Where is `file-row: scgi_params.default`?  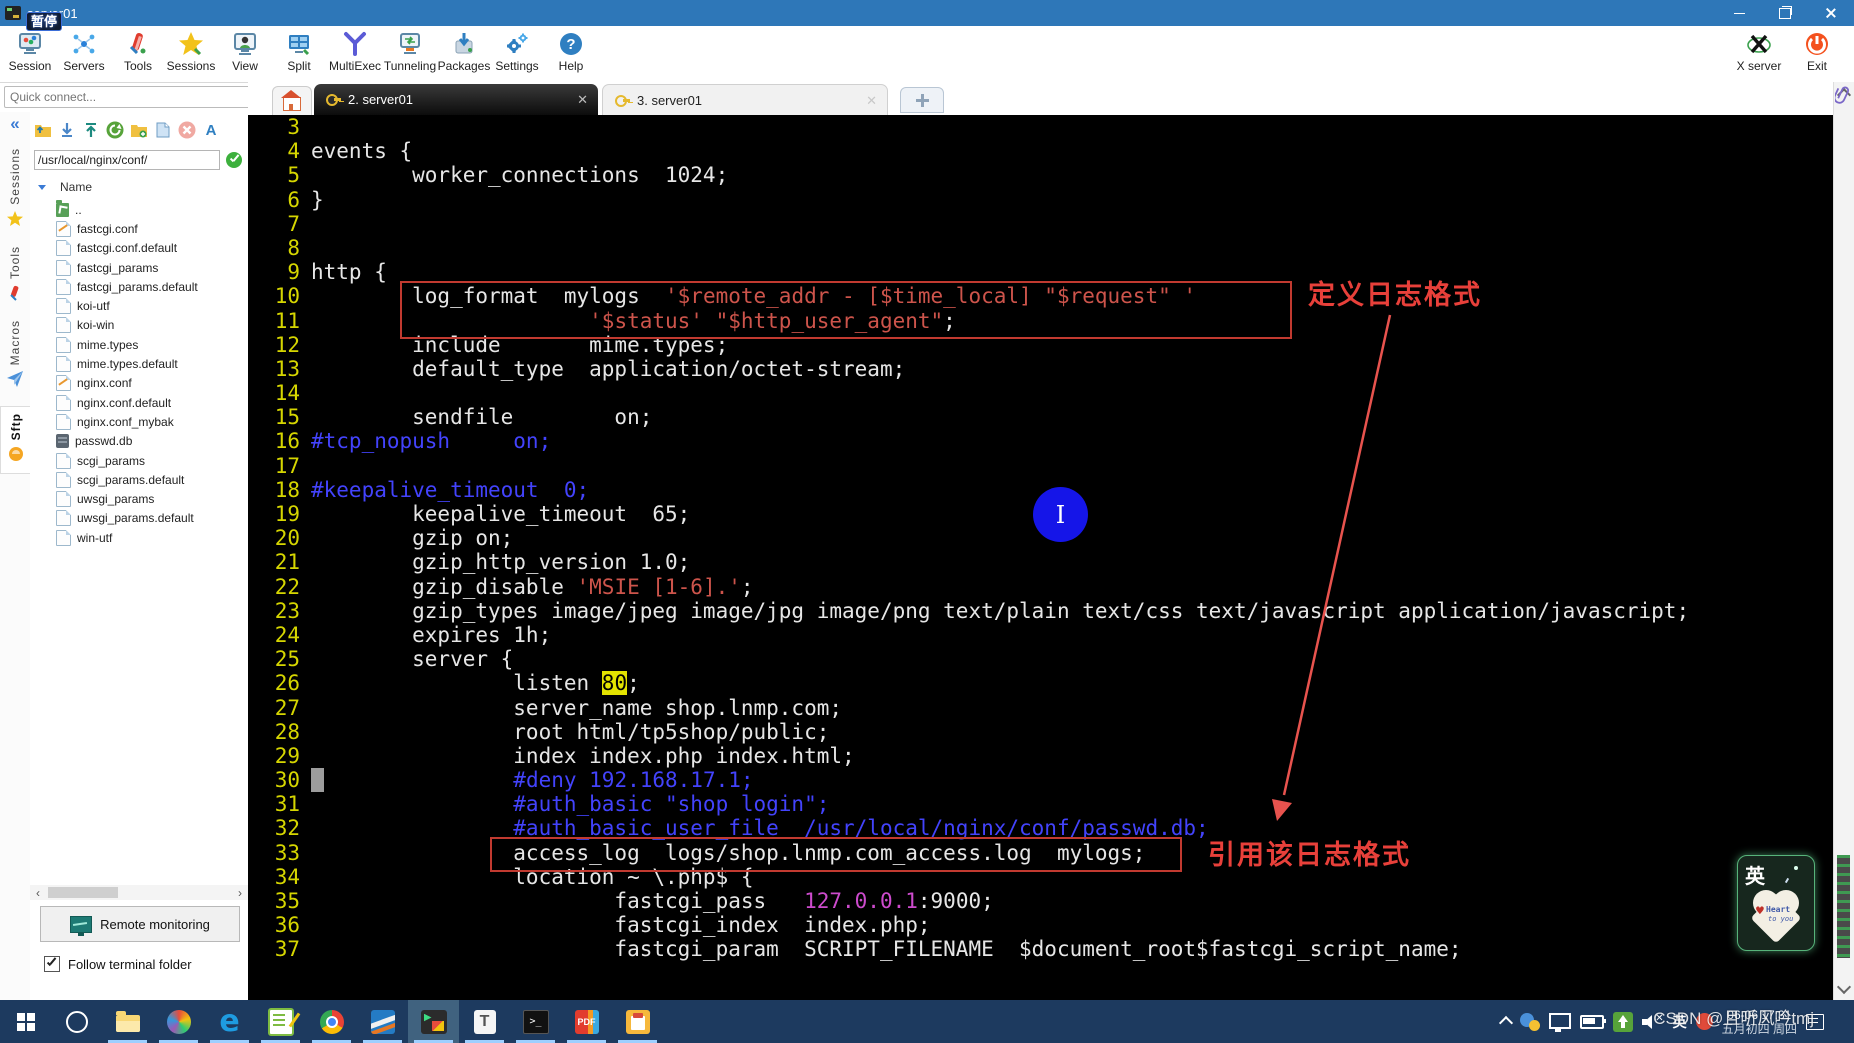
file-row: scgi_params.default is located at coordinates (139, 479).